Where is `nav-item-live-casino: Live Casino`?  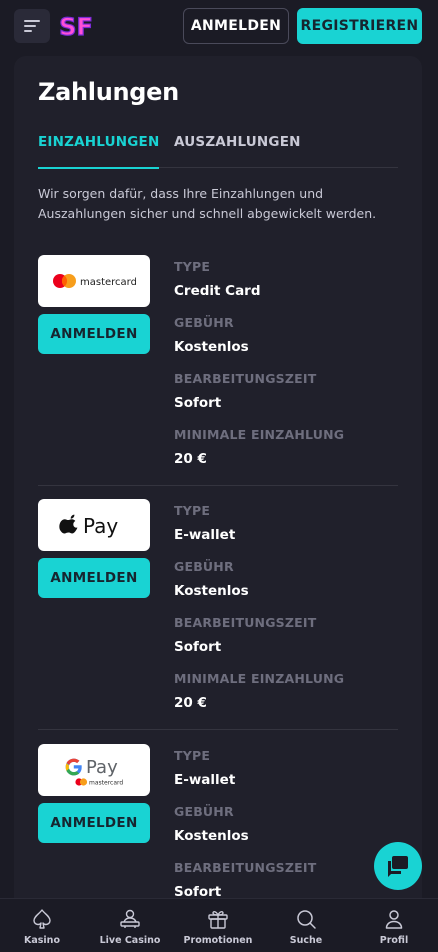
nav-item-live-casino: Live Casino is located at coordinates (130, 925).